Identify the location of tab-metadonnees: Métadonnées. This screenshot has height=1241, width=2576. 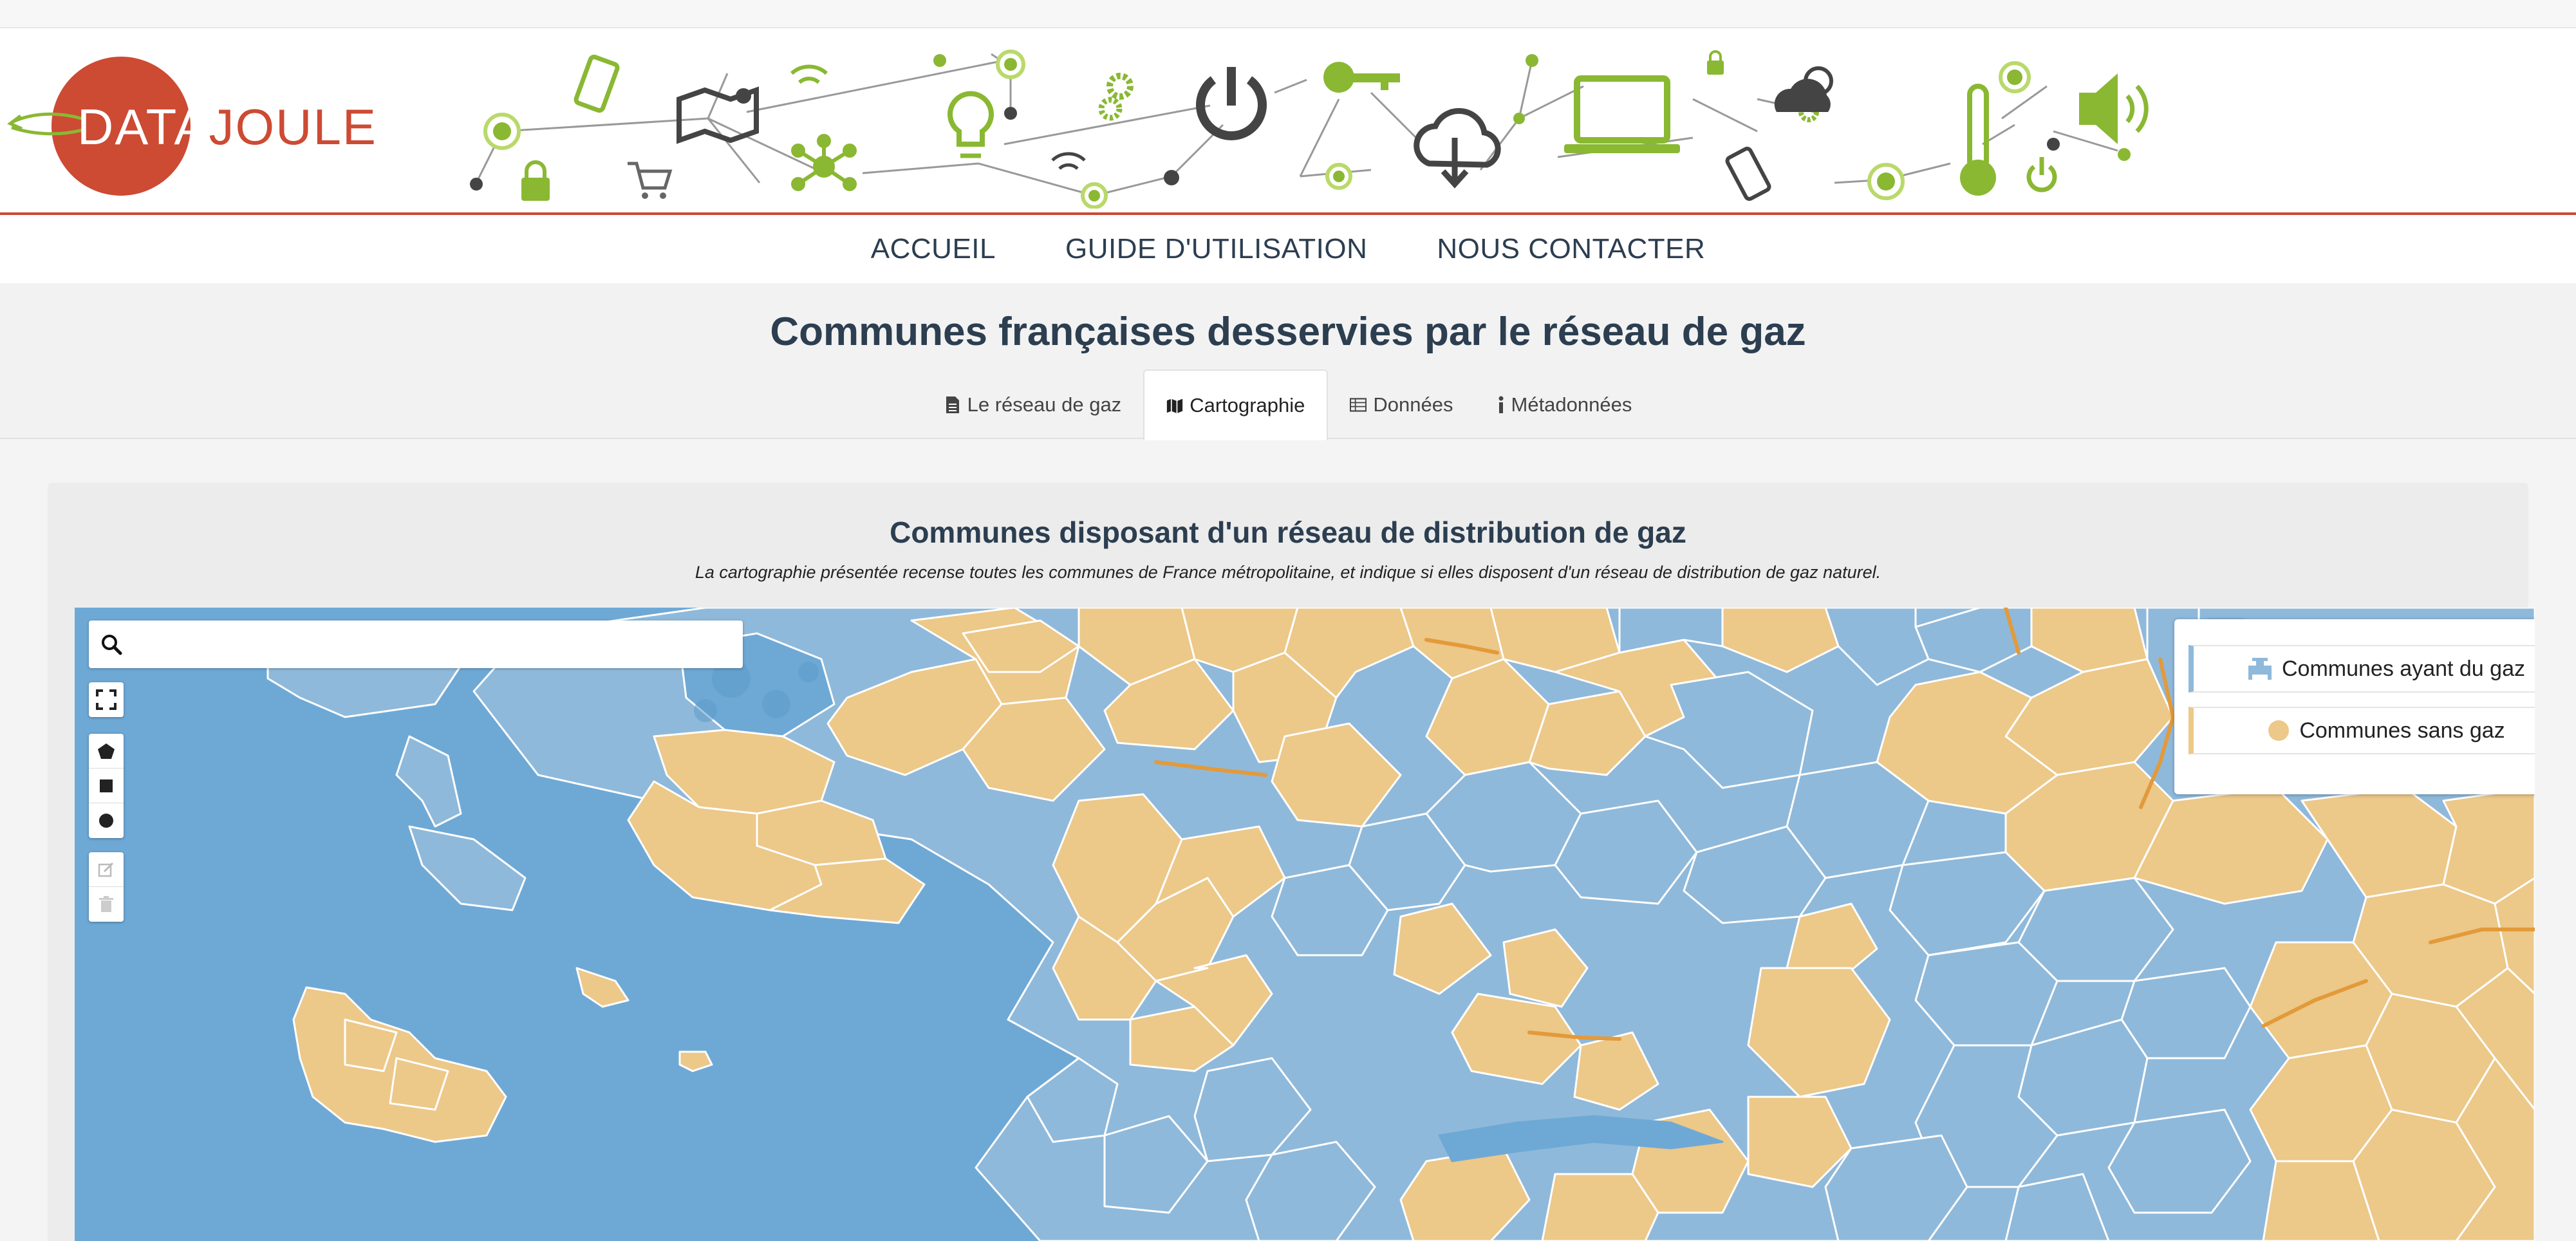
(1564, 404).